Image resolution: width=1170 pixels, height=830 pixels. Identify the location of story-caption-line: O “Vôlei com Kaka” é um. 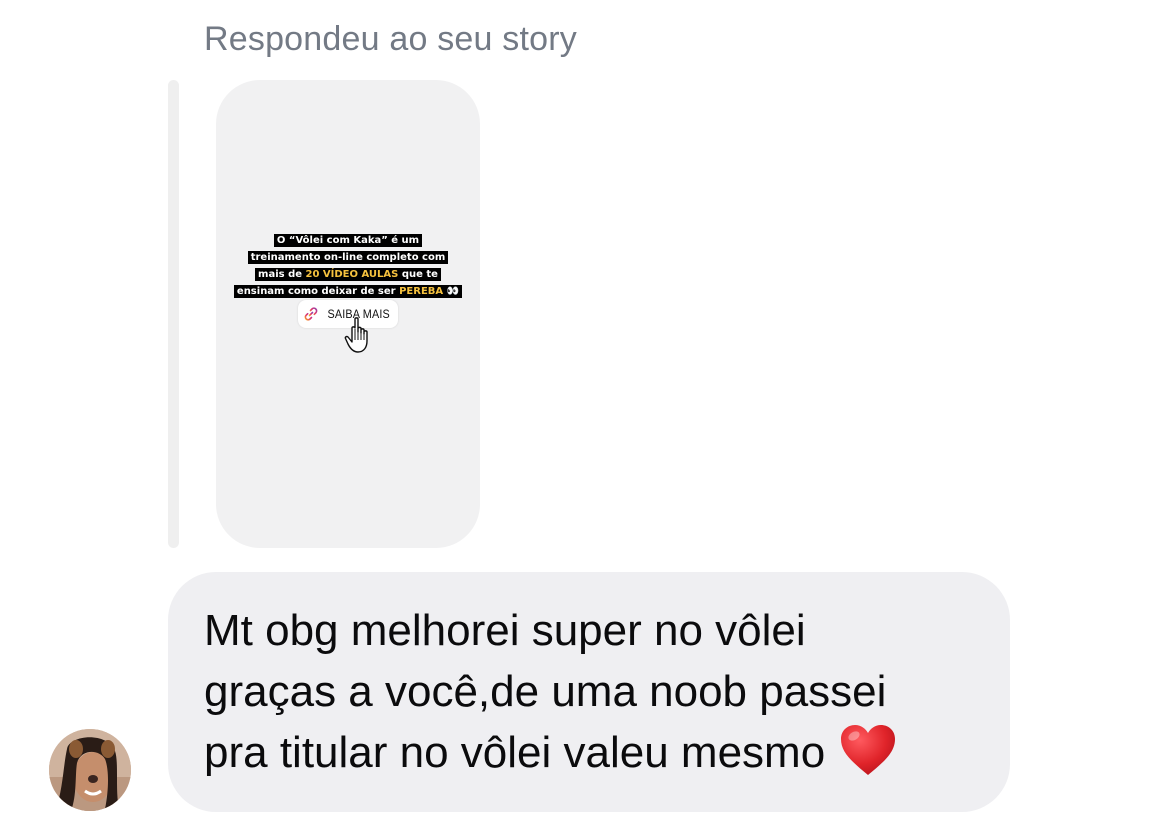
(348, 240).